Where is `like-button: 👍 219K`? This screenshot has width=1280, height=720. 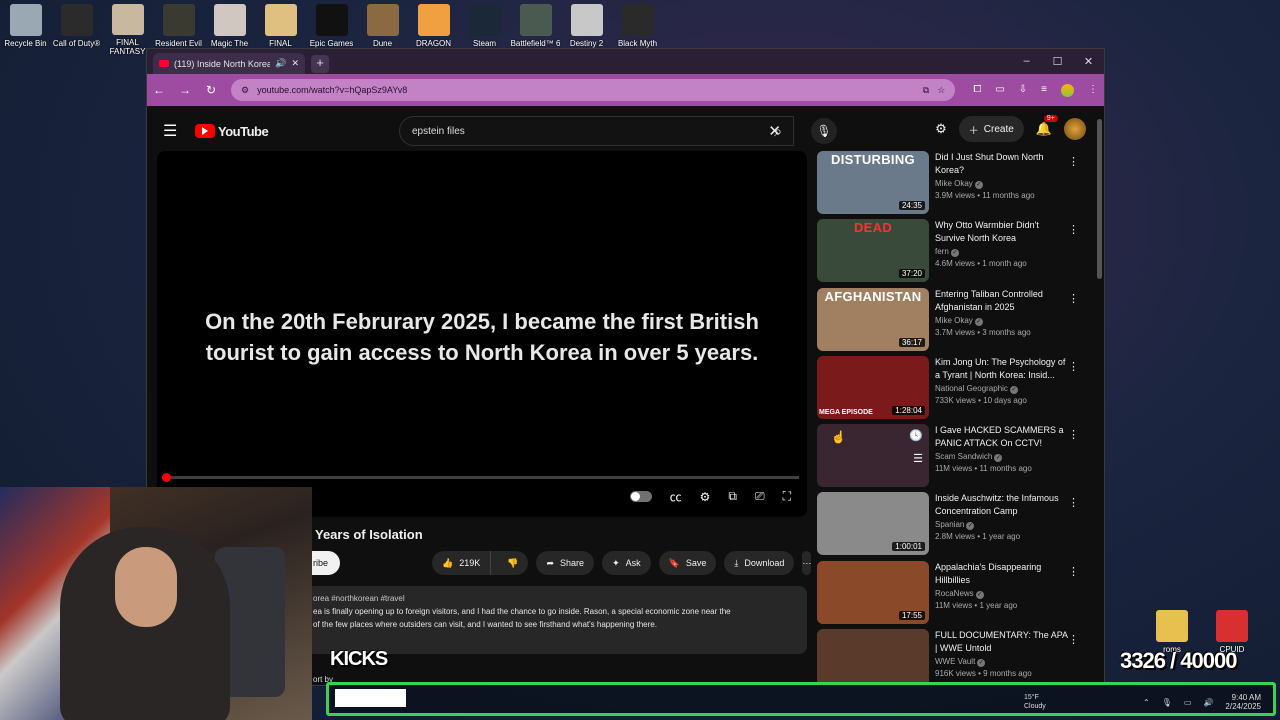
like-button: 👍 219K is located at coordinates (462, 563).